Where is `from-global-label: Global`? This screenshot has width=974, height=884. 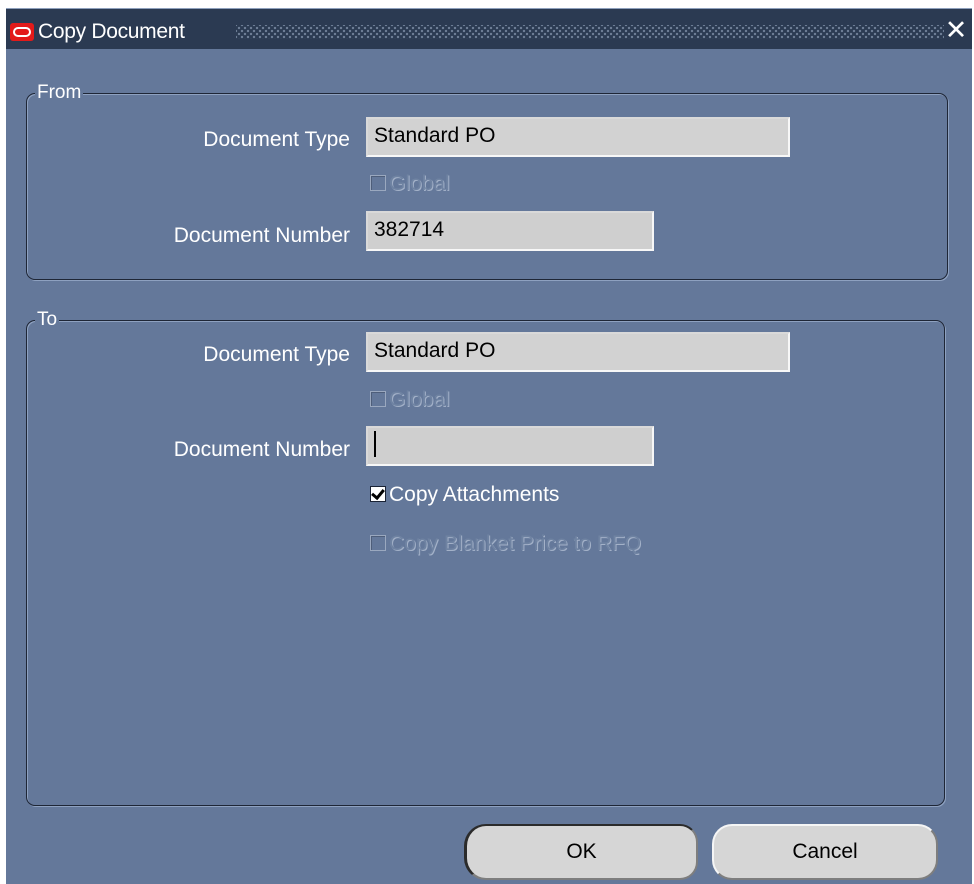
from-global-label: Global is located at coordinates (419, 183).